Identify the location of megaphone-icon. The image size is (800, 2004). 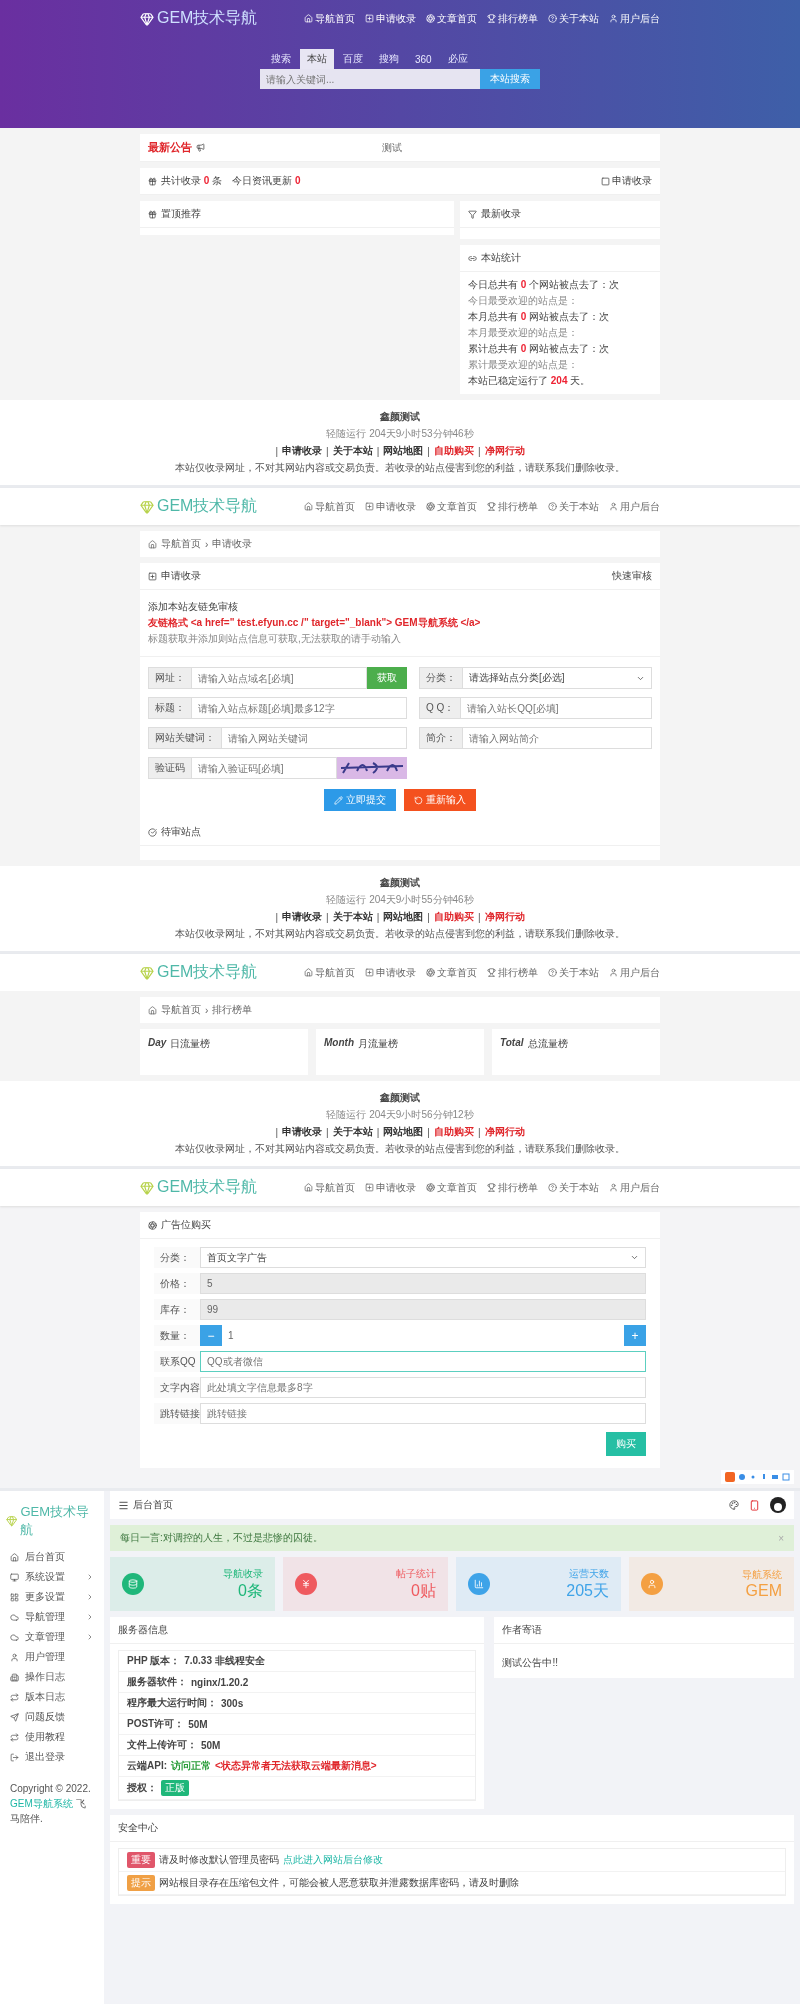
(200, 147).